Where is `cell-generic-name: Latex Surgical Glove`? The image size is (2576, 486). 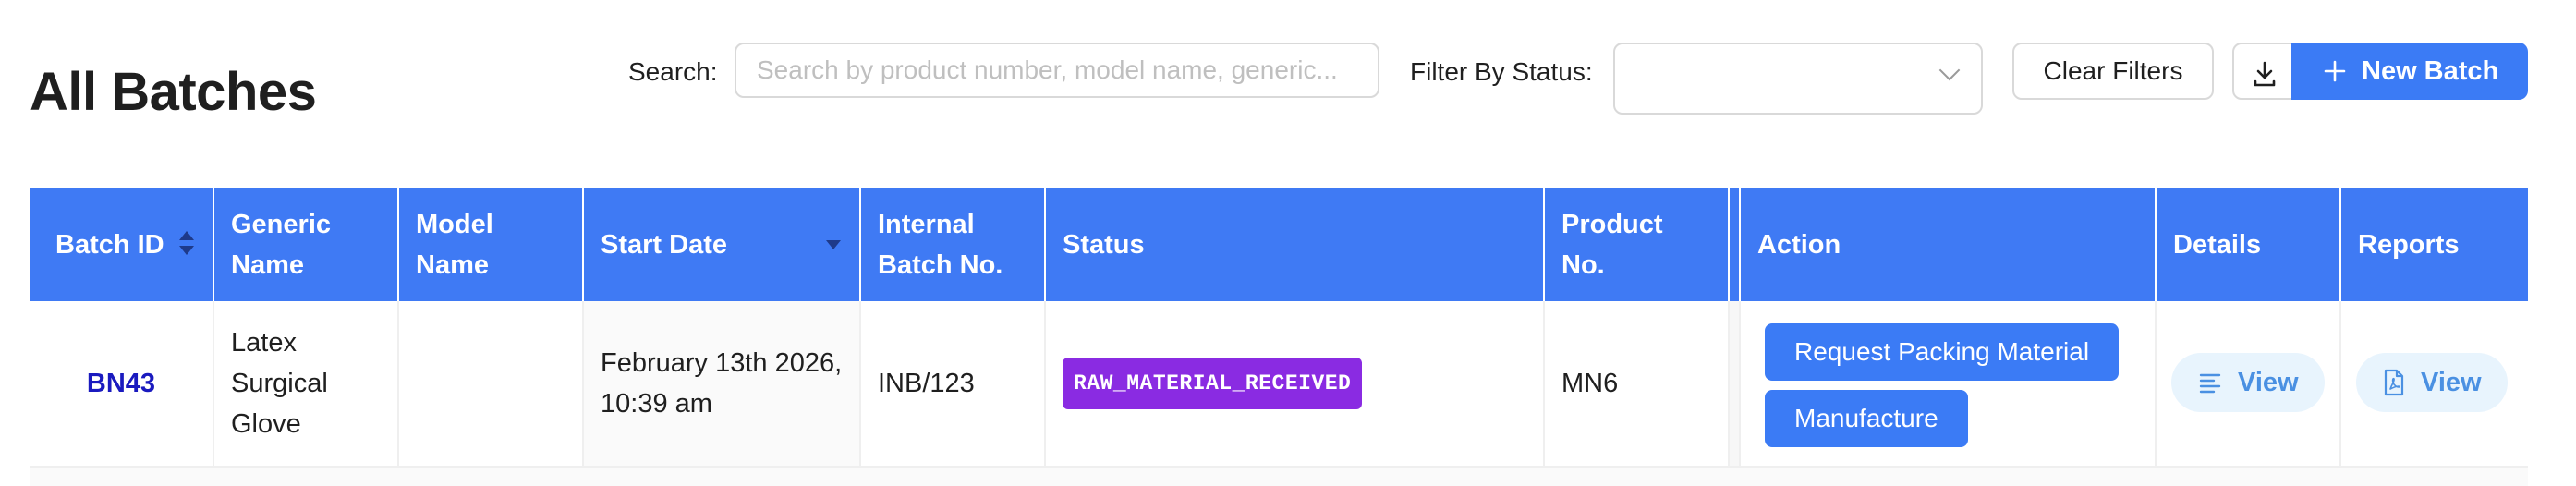
cell-generic-name: Latex Surgical Glove is located at coordinates (306, 383).